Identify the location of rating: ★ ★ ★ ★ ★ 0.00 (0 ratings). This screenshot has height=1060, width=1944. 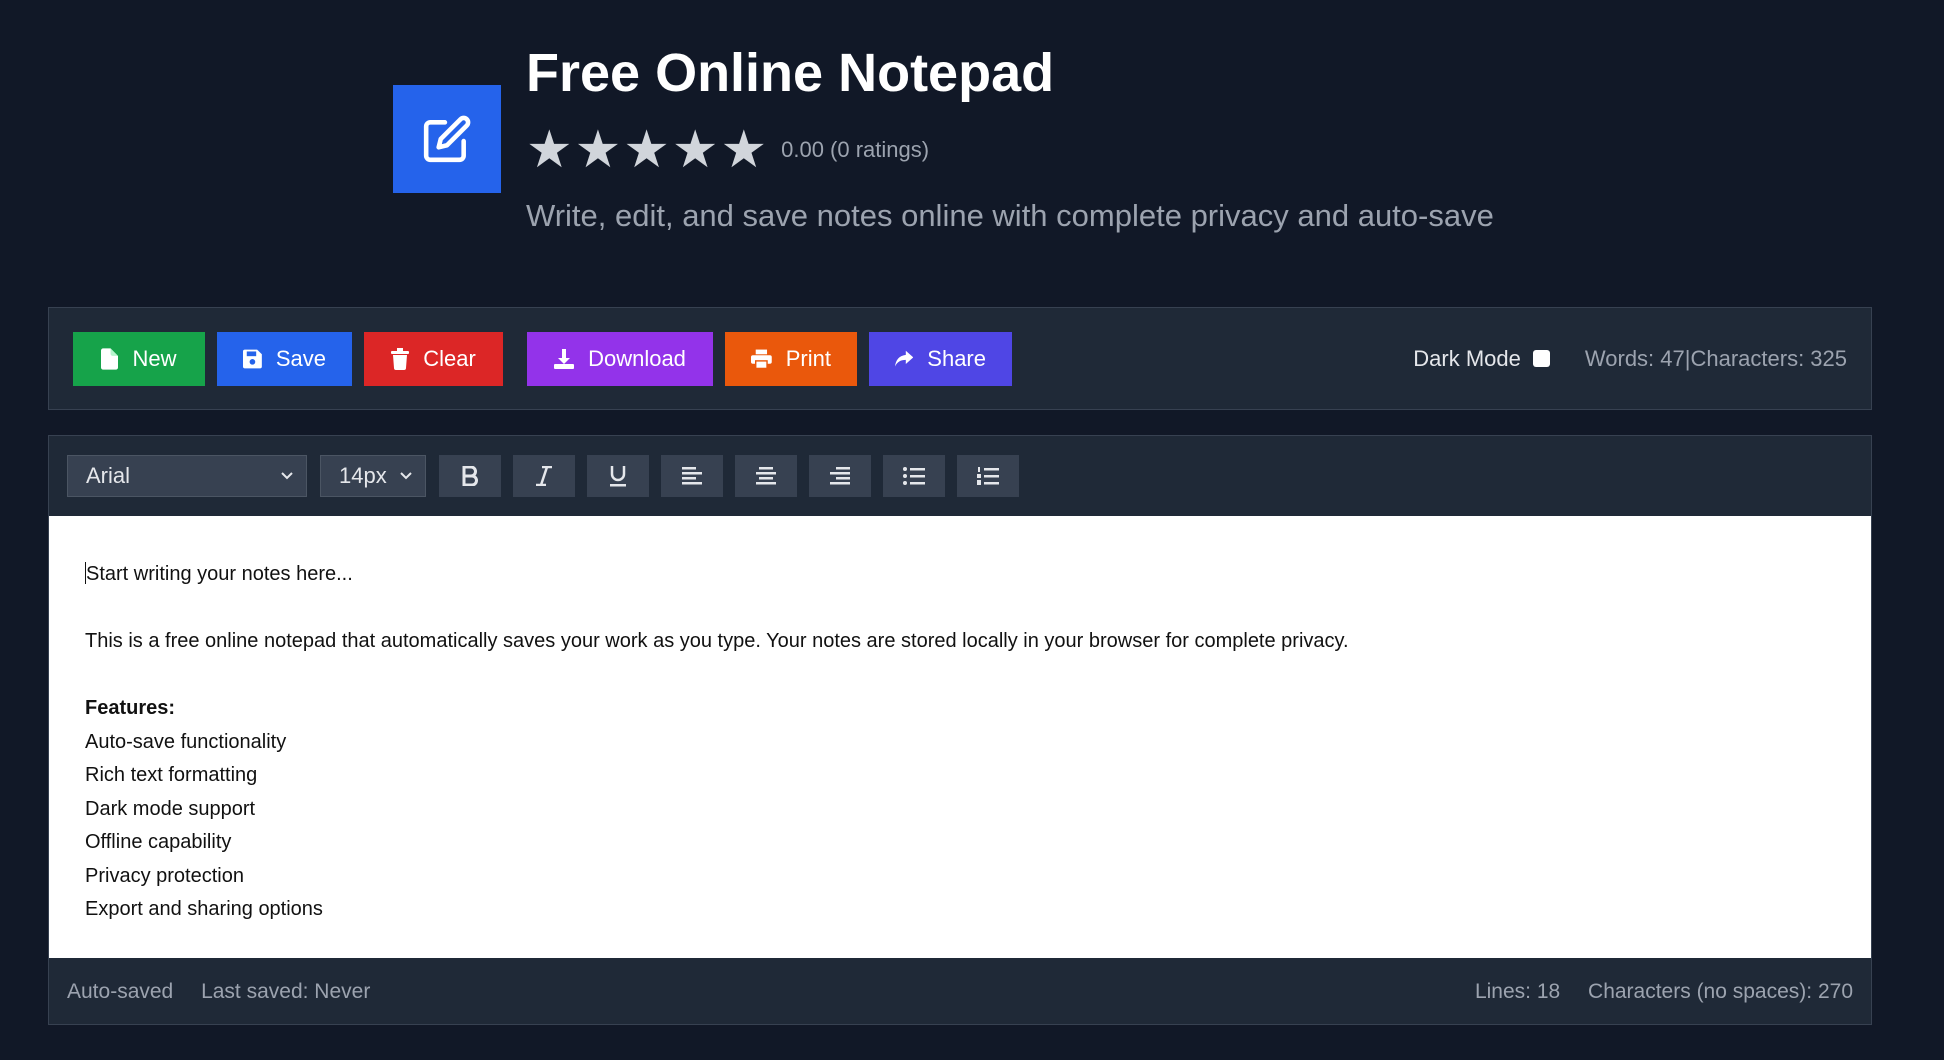
(1010, 150).